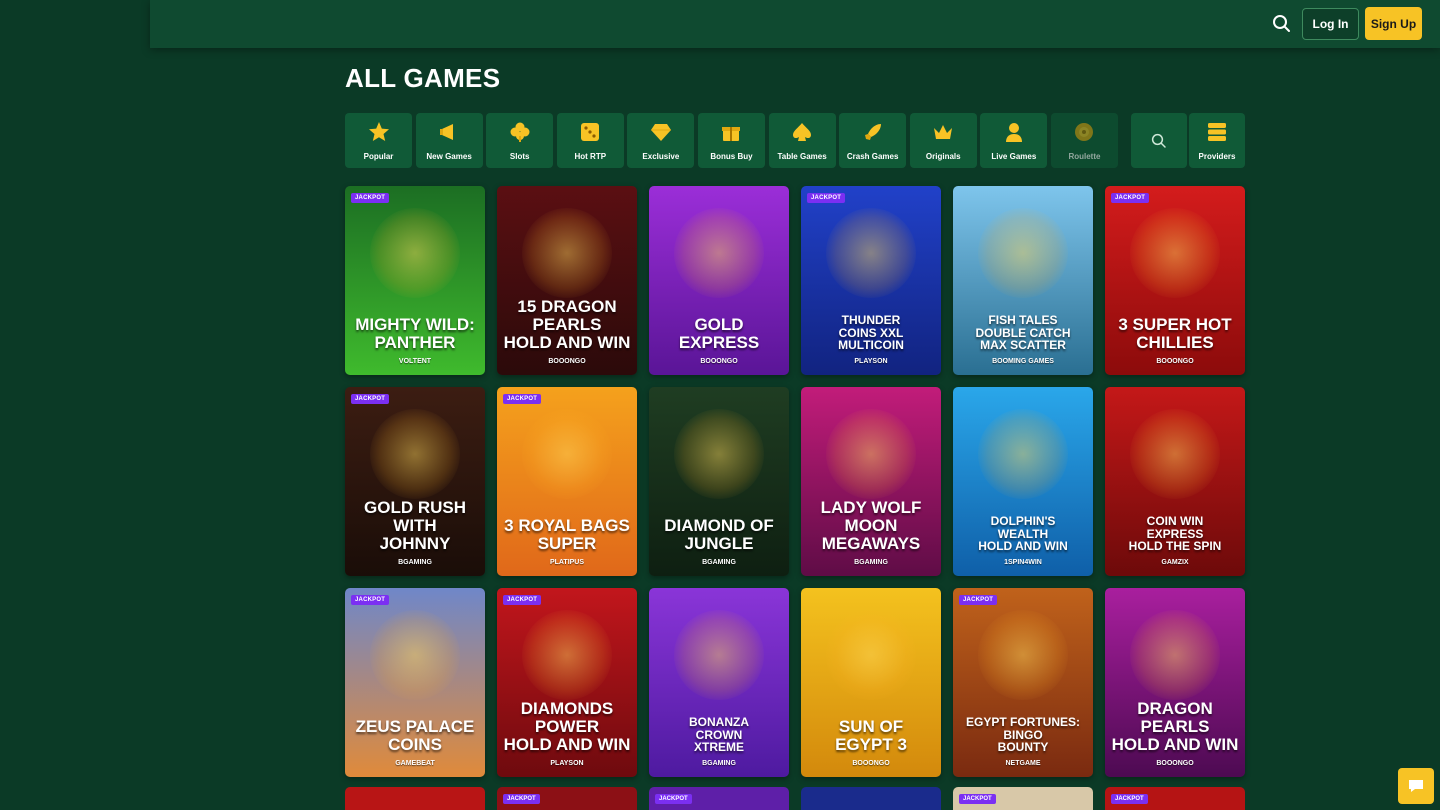 The width and height of the screenshot is (1440, 810). Describe the element at coordinates (567, 562) in the screenshot. I see `game-provider: PLATIPUS` at that location.